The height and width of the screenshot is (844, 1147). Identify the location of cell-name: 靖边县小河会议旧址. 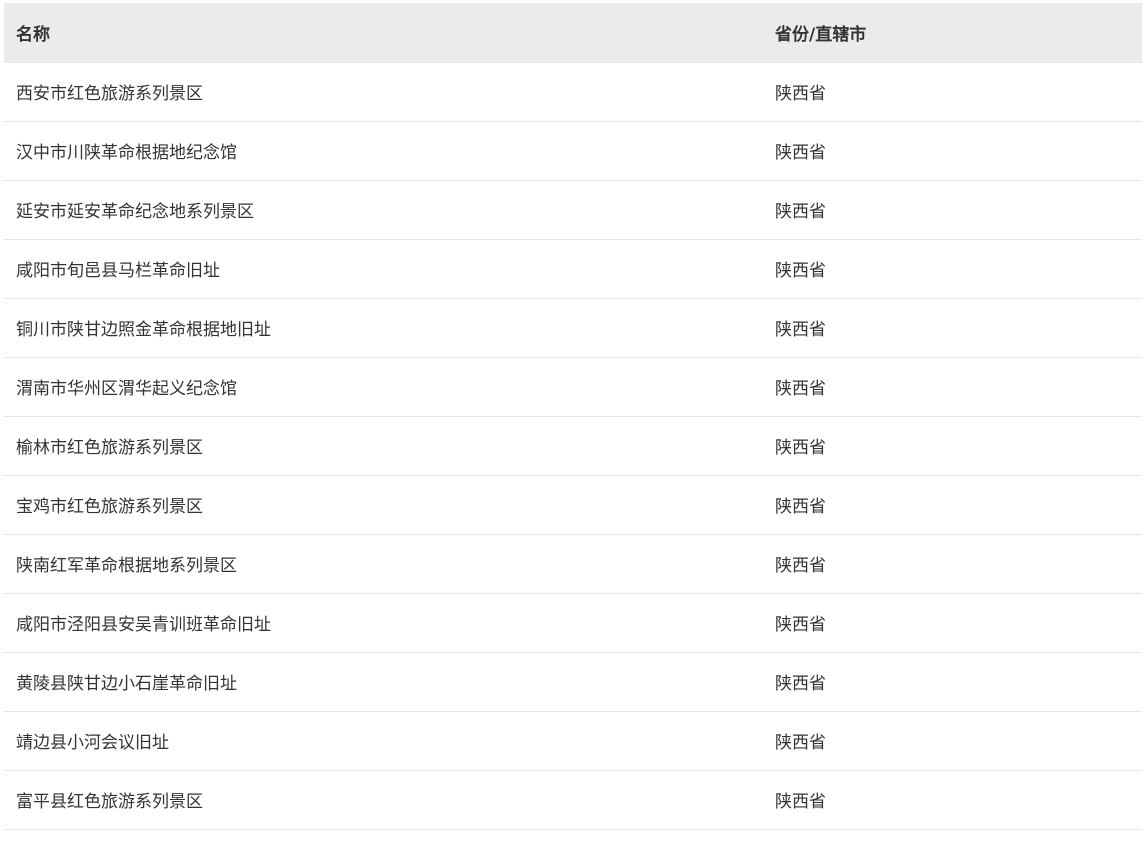
(92, 743).